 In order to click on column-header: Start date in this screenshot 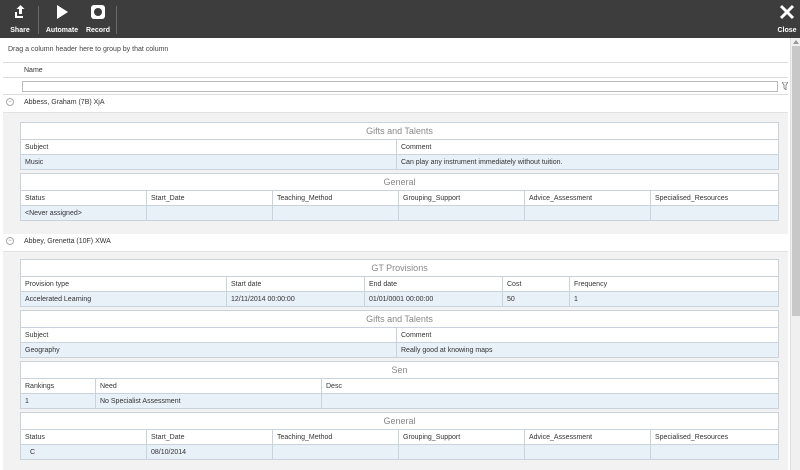, I will do `click(295, 284)`.